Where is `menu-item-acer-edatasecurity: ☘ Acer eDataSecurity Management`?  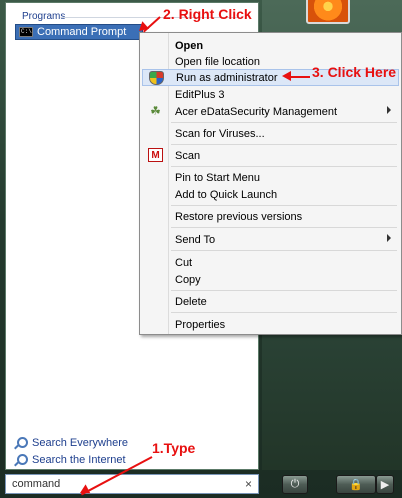 menu-item-acer-edatasecurity: ☘ Acer eDataSecurity Management is located at coordinates (270, 111).